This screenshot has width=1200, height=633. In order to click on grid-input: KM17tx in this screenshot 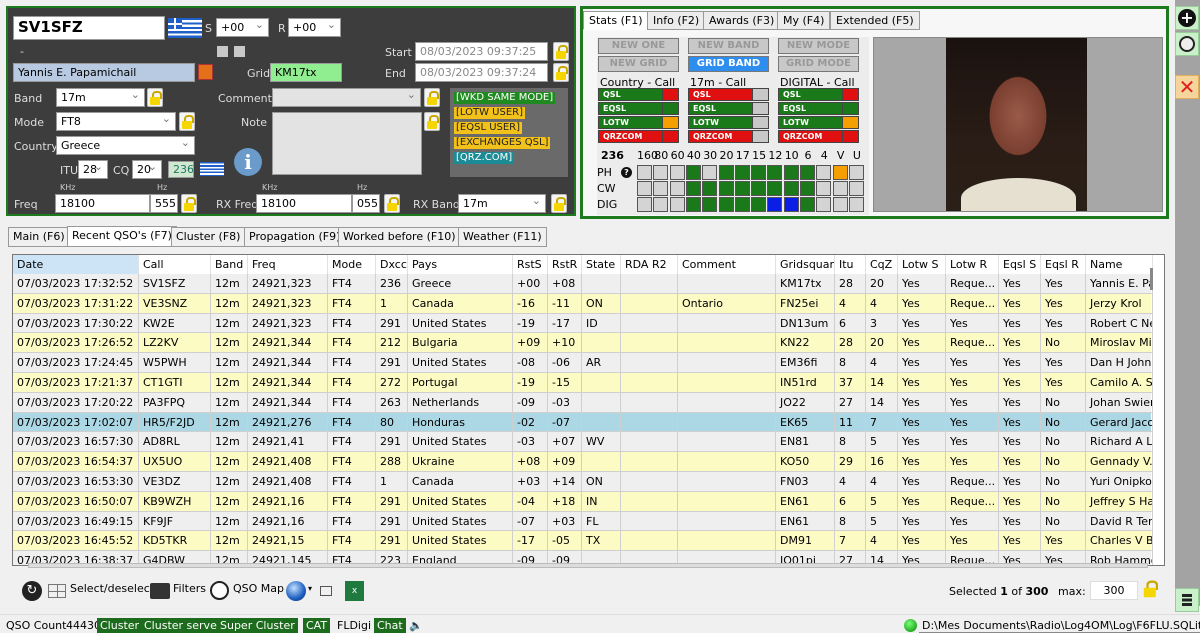, I will do `click(306, 72)`.